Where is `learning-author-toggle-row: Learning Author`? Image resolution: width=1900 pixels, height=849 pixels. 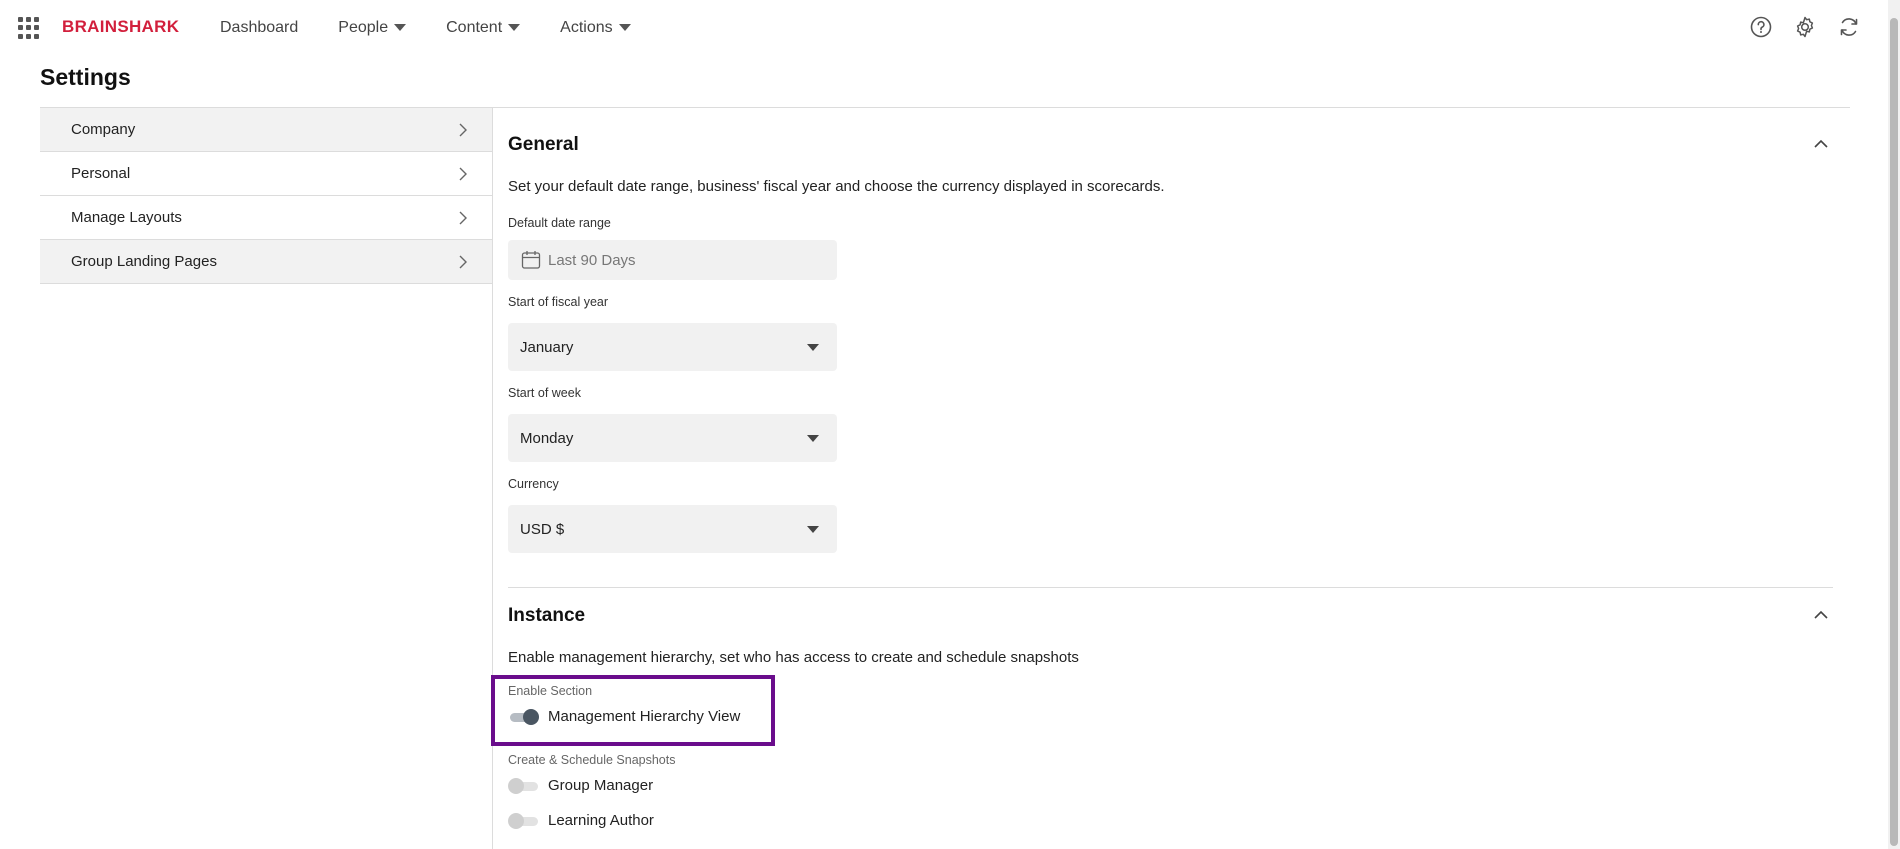 learning-author-toggle-row: Learning Author is located at coordinates (581, 820).